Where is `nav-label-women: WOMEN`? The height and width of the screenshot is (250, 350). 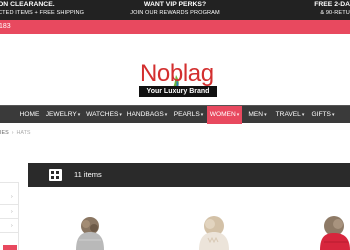 nav-label-women: WOMEN is located at coordinates (222, 114).